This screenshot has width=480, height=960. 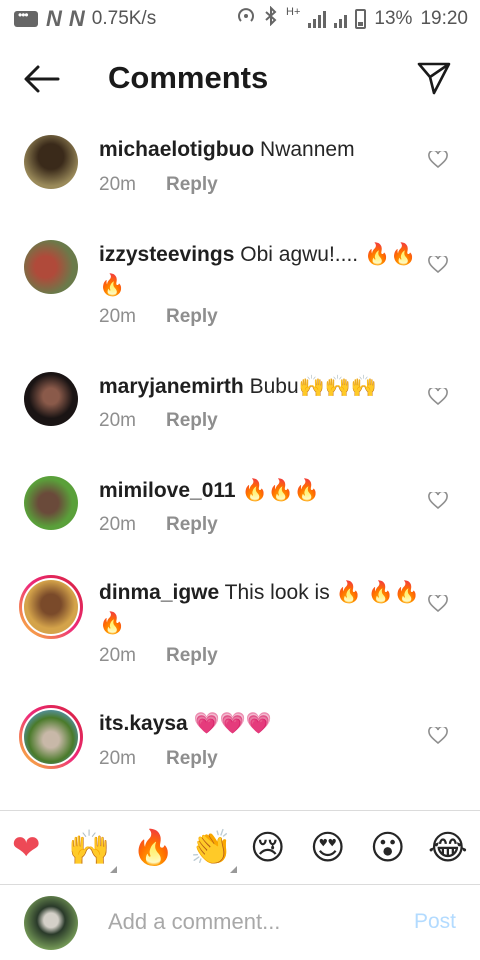 What do you see at coordinates (42, 79) in the screenshot?
I see `arrow-left-icon` at bounding box center [42, 79].